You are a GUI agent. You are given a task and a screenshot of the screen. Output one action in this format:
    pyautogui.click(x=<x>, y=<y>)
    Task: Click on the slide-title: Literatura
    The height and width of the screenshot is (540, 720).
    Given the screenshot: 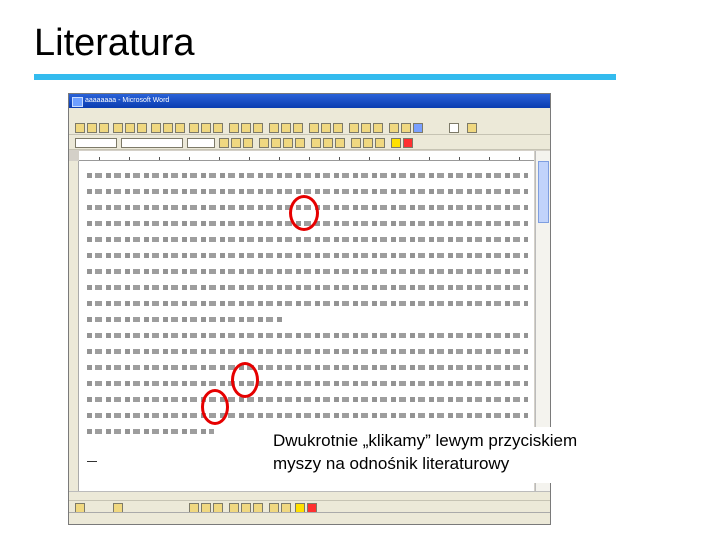 What is the action you would take?
    pyautogui.click(x=114, y=43)
    